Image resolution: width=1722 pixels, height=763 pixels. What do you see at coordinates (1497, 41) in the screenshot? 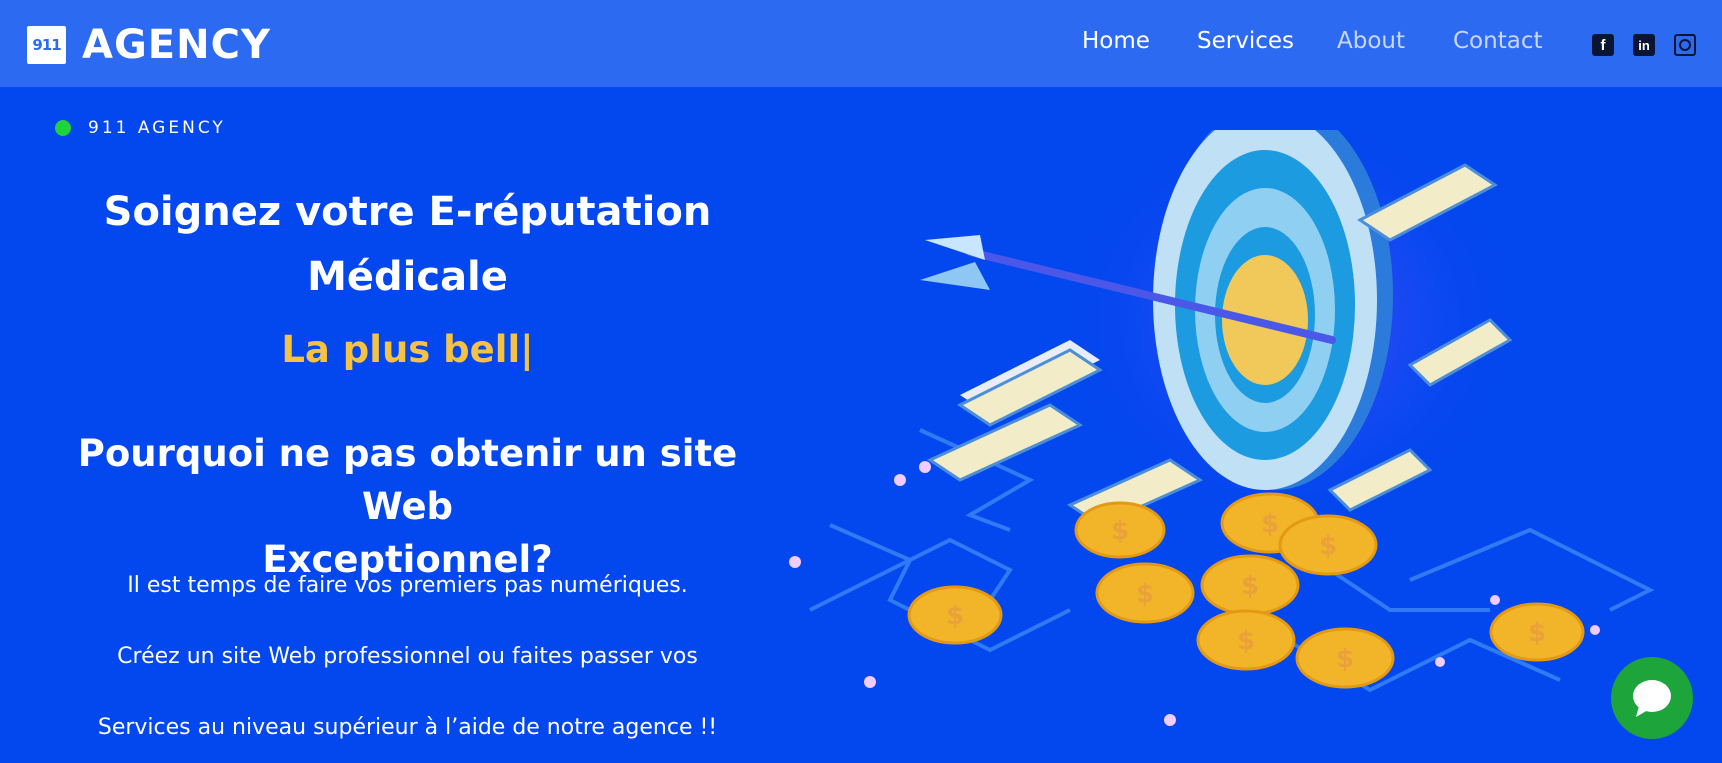
I see `nav-contact-link: Contact` at bounding box center [1497, 41].